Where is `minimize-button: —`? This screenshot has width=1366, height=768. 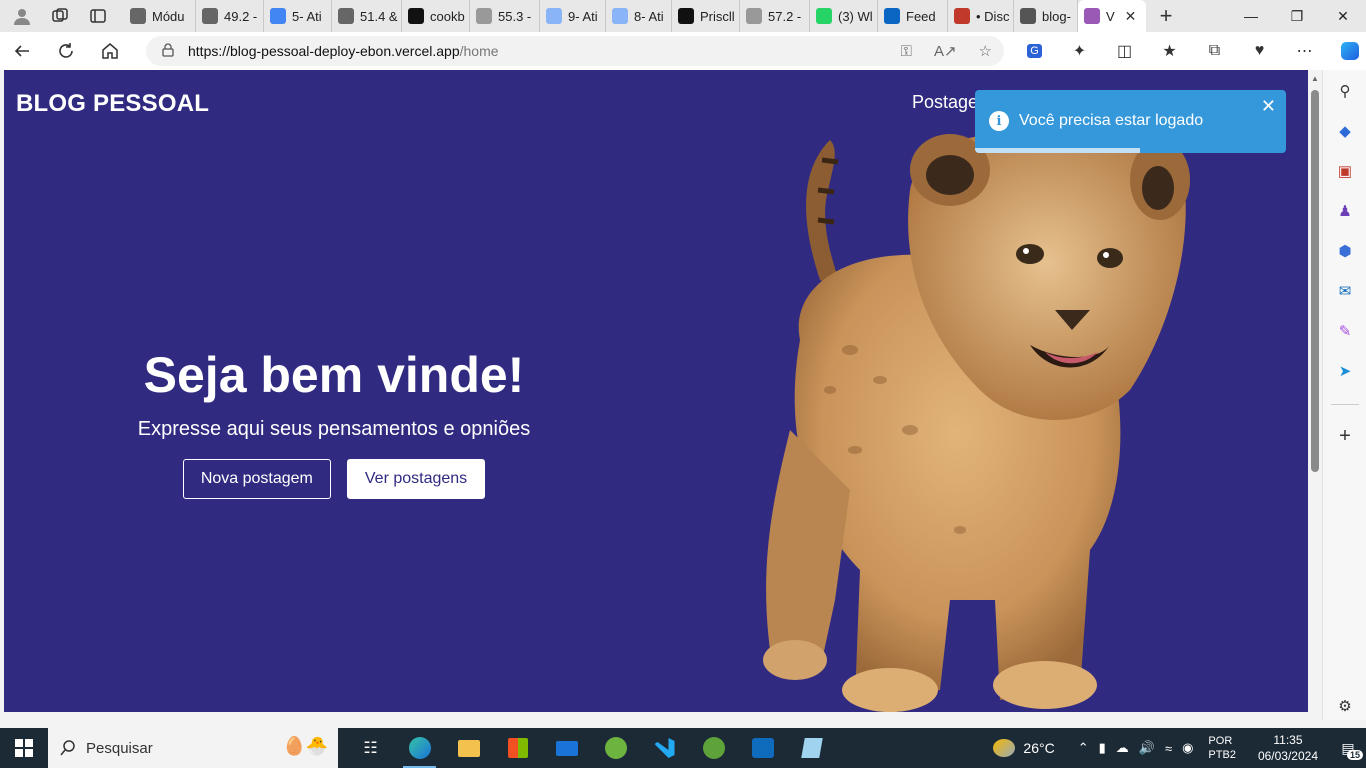
minimize-button: — is located at coordinates (1251, 16).